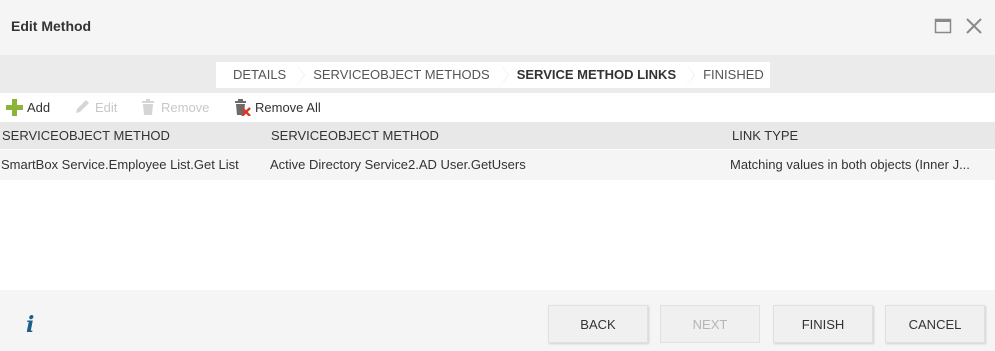 This screenshot has height=351, width=995. Describe the element at coordinates (823, 324) in the screenshot. I see `finish-button: FINISH` at that location.